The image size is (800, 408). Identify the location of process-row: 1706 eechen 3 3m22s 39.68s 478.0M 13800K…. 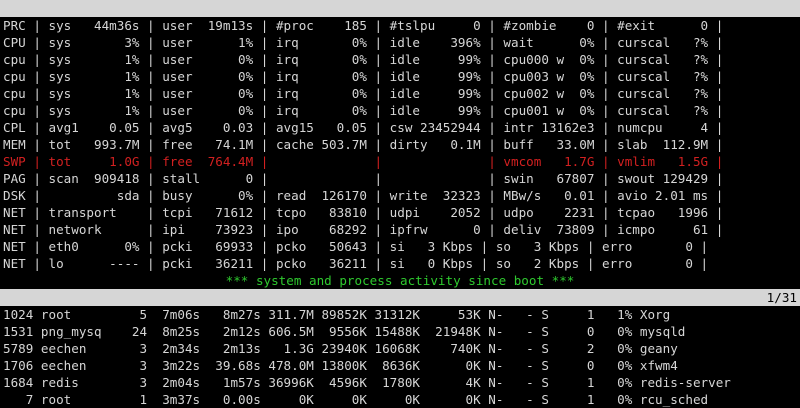
(401, 365).